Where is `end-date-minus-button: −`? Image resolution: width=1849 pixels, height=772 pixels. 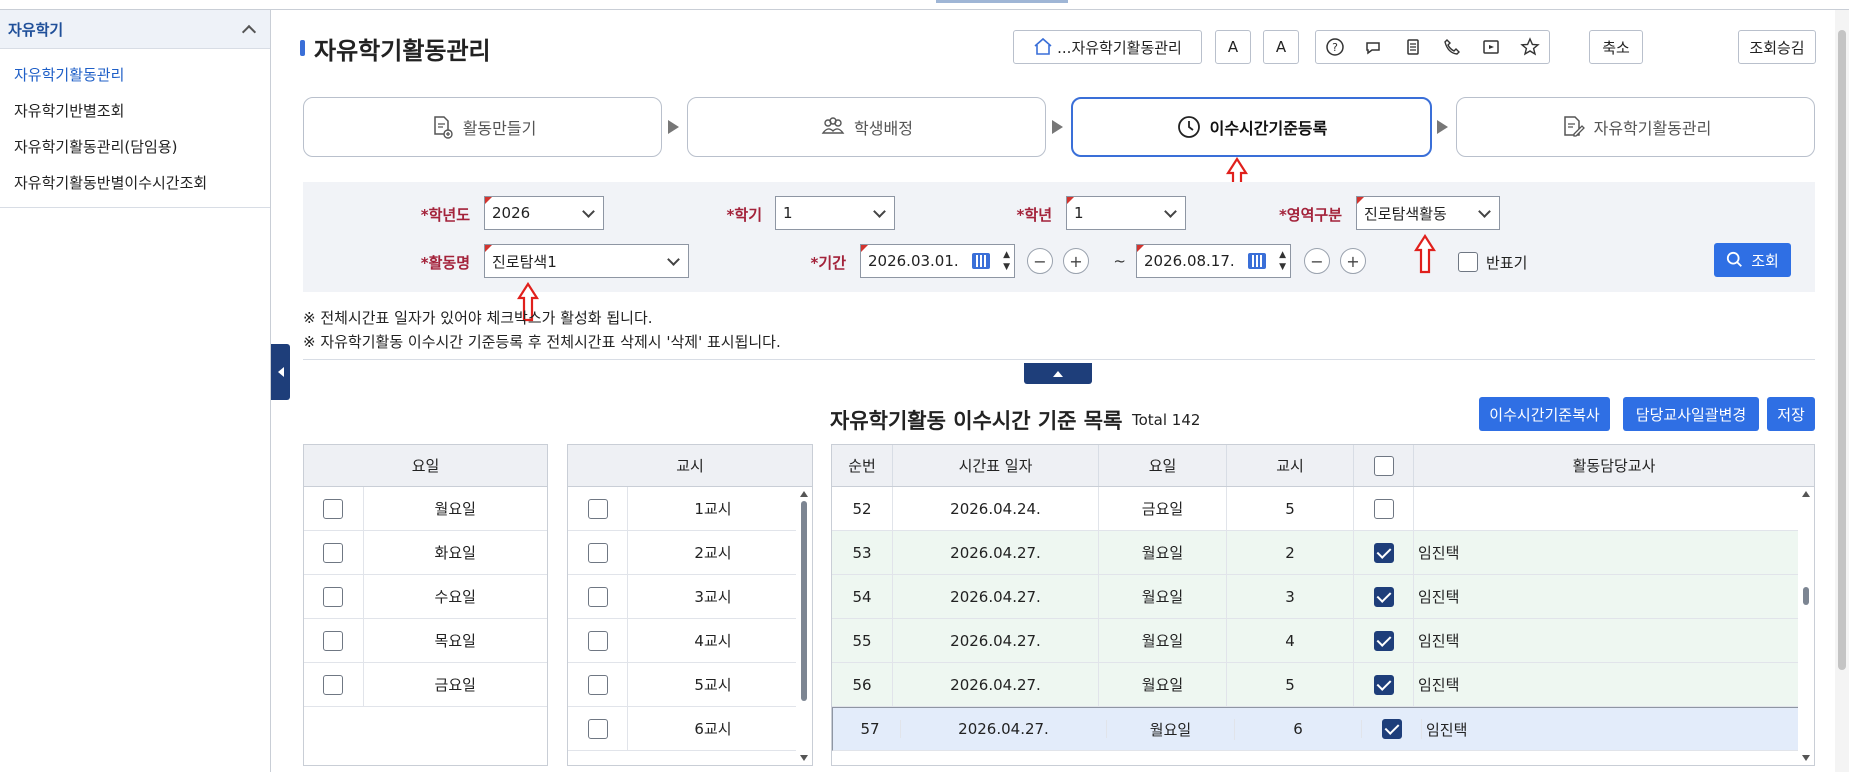 end-date-minus-button: − is located at coordinates (1317, 261).